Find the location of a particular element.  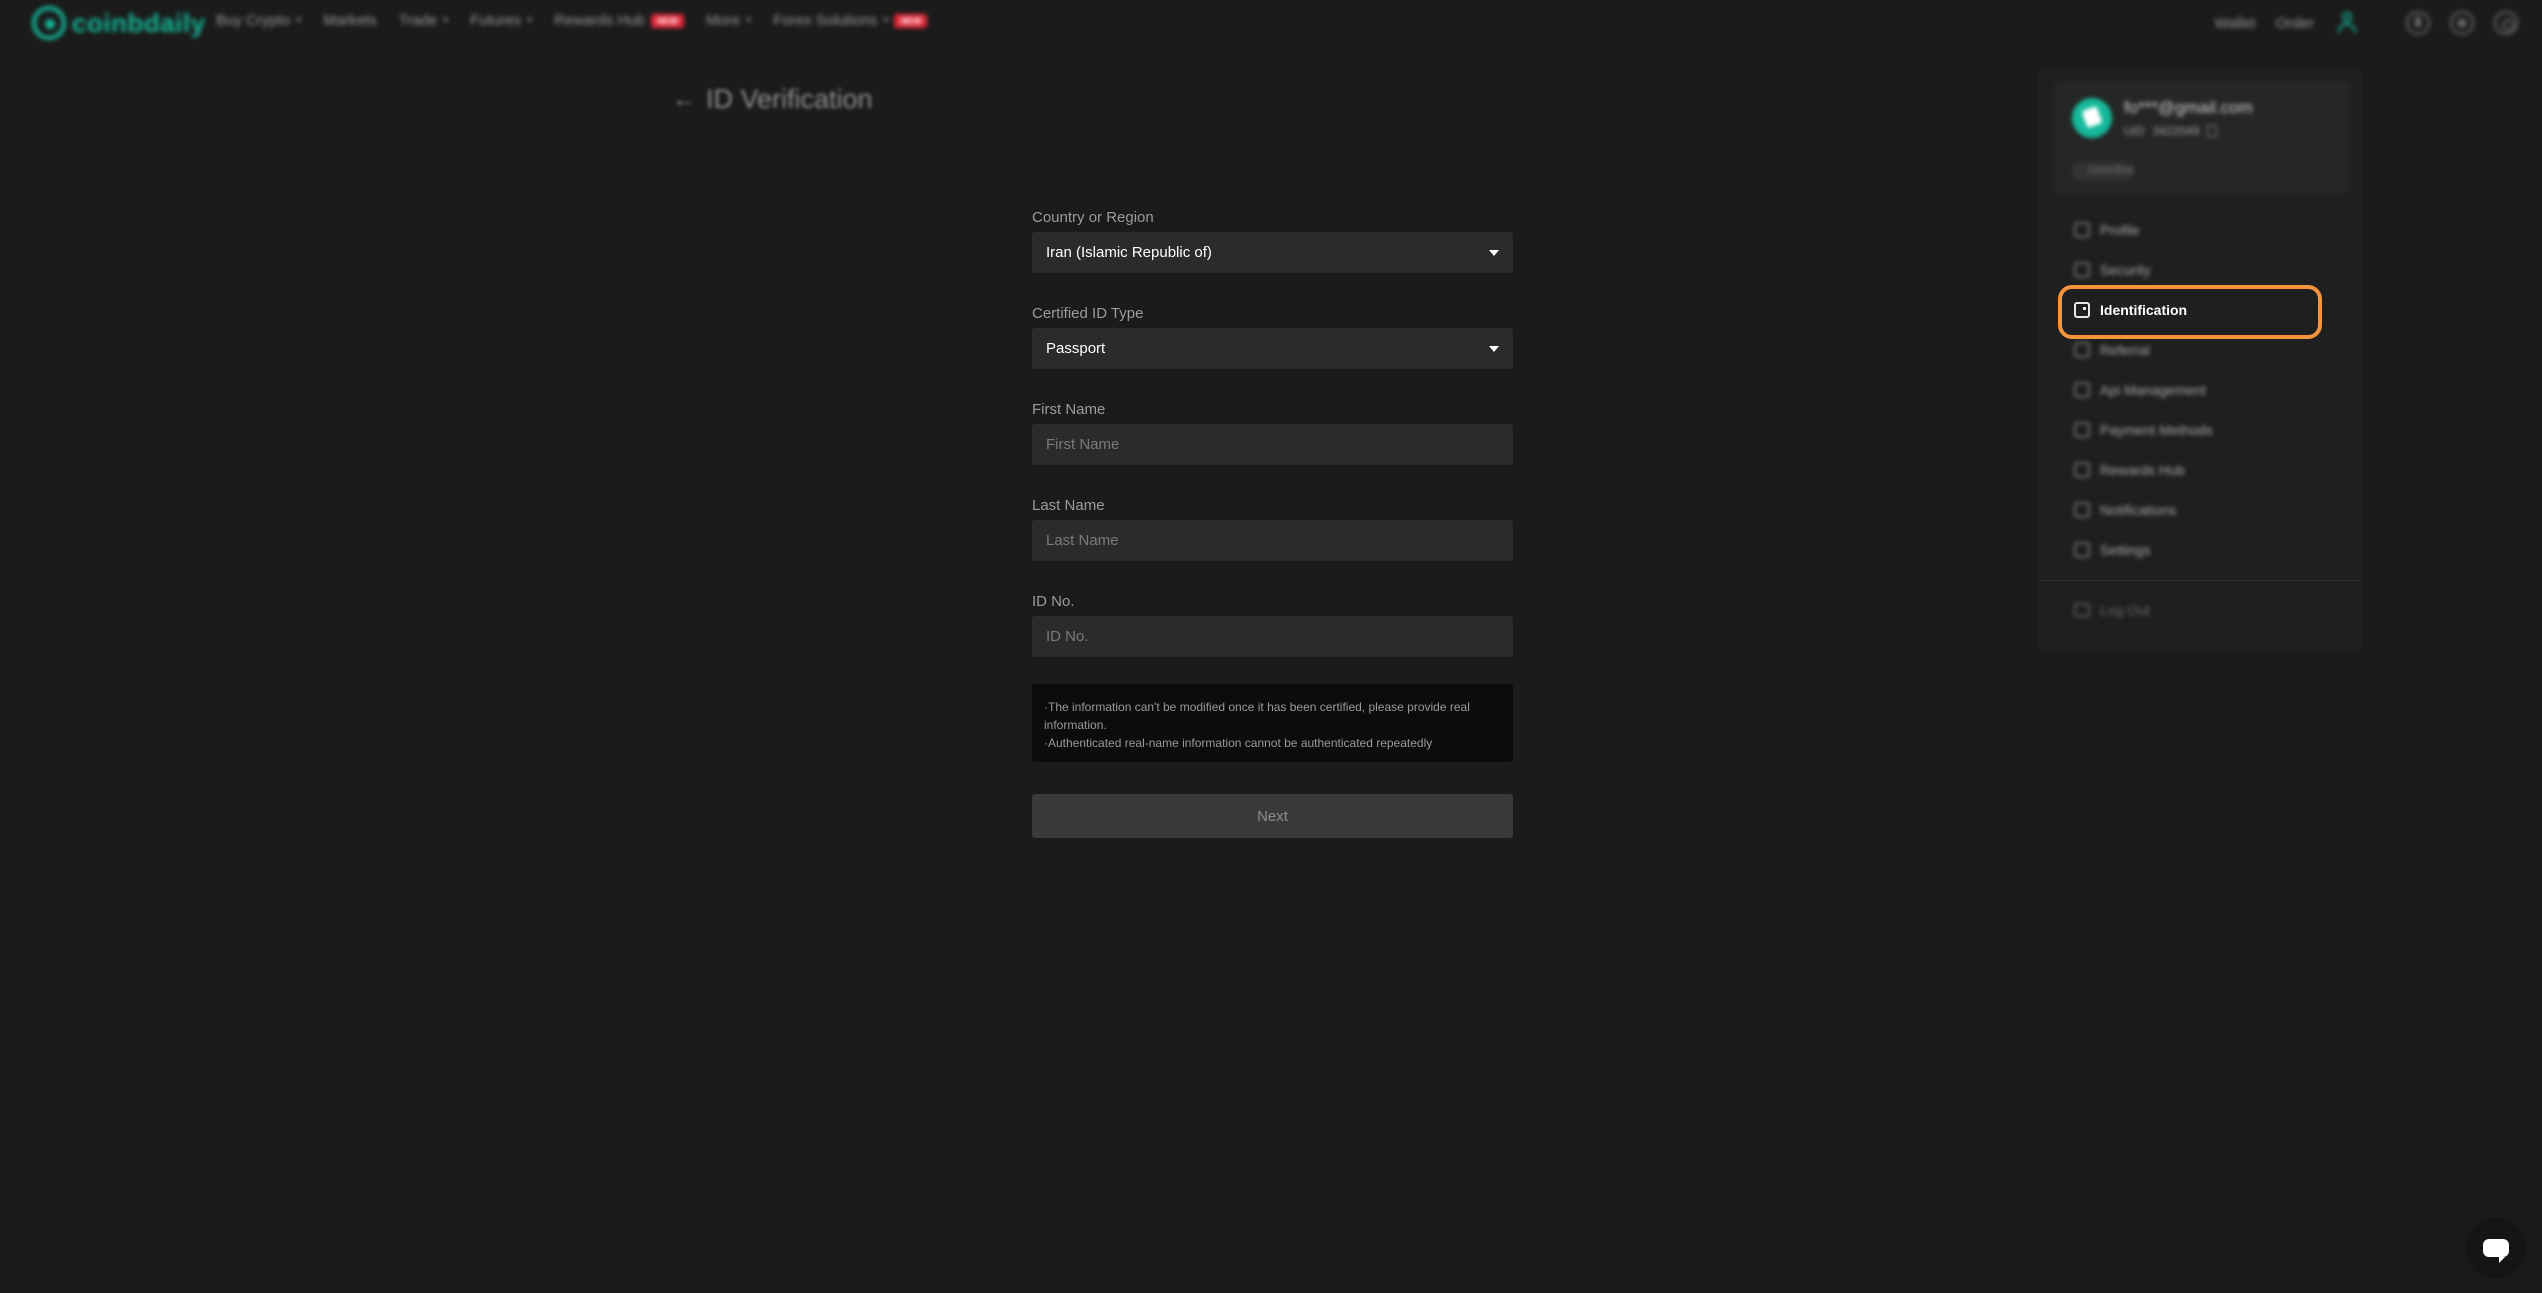

nav-rewards-hub: Rewards Hub NEW is located at coordinates (619, 20).